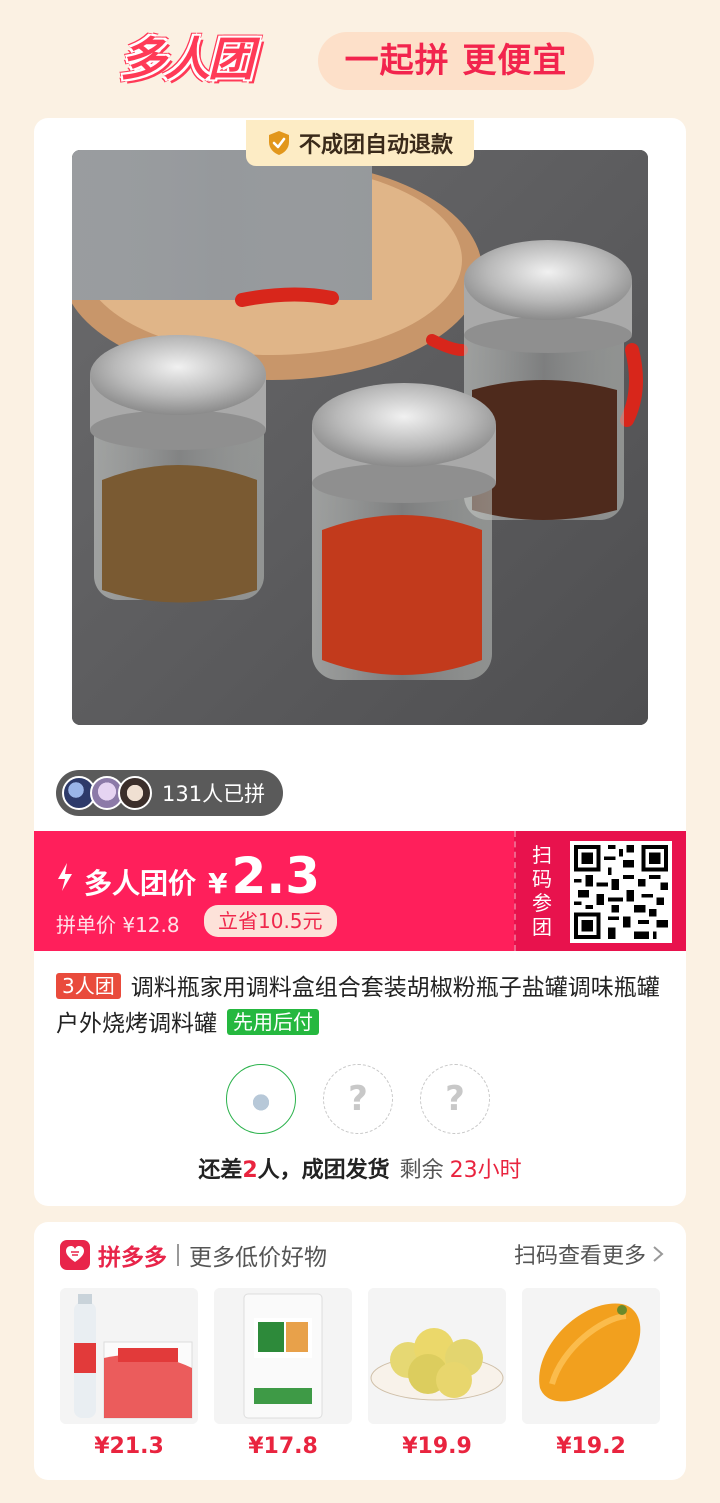 This screenshot has height=1503, width=720. What do you see at coordinates (360, 1373) in the screenshot?
I see `recommend-goods: ¥21.3 ¥17.8 ¥19.9 ¥19.2` at bounding box center [360, 1373].